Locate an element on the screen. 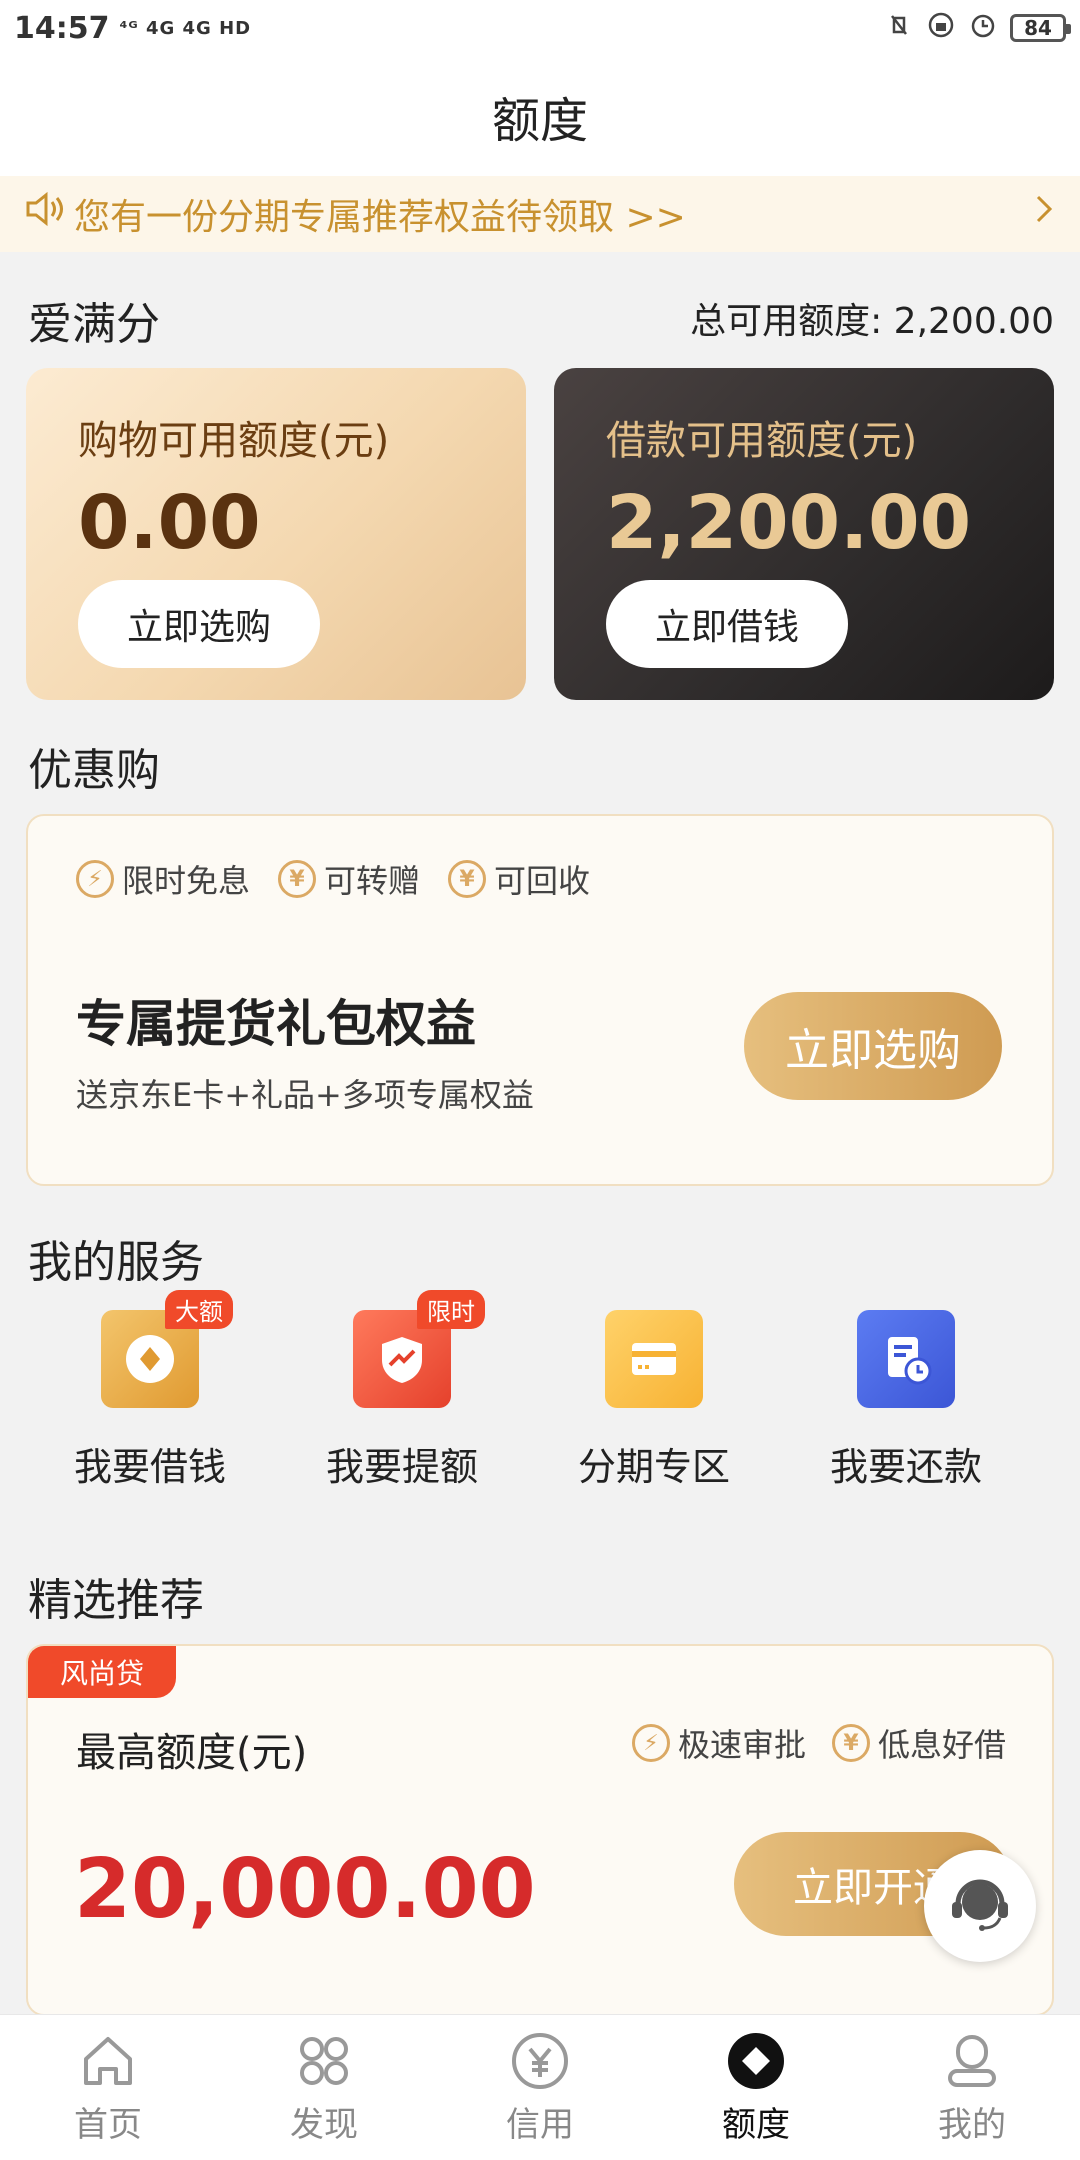 The width and height of the screenshot is (1080, 2160). promo-tag: ¥ 可回收 is located at coordinates (519, 879).